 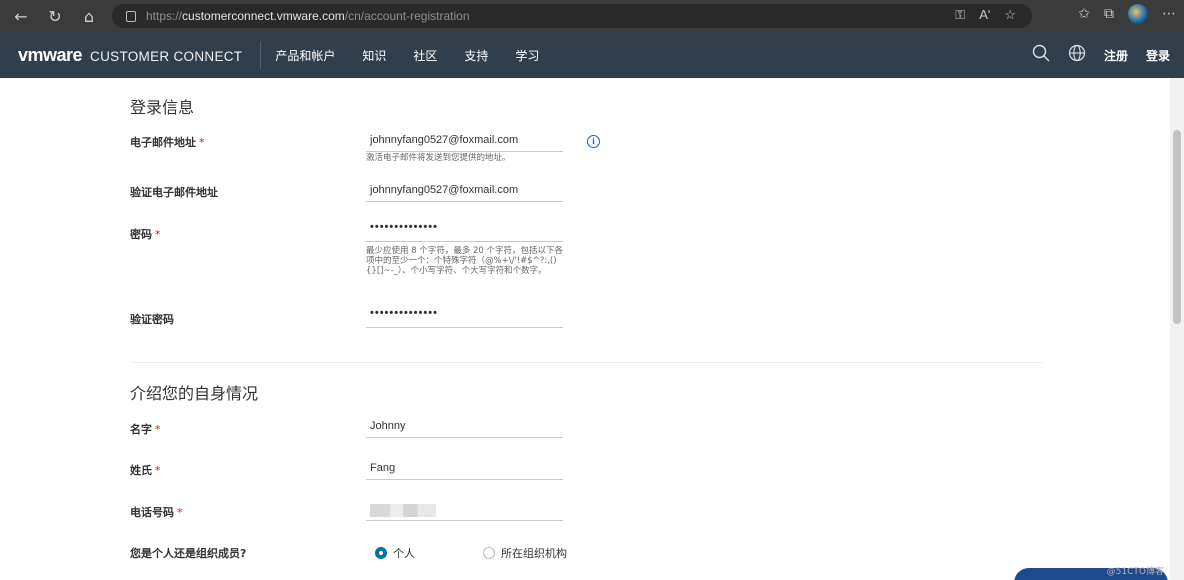 What do you see at coordinates (1116, 55) in the screenshot?
I see `register-button: 注册` at bounding box center [1116, 55].